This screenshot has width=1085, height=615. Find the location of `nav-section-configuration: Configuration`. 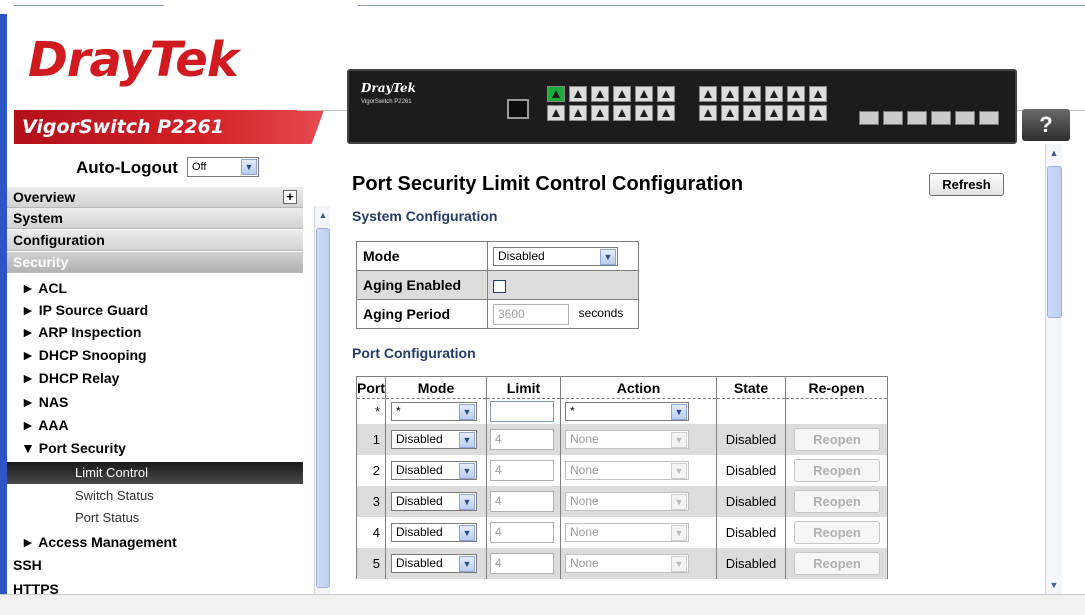

nav-section-configuration: Configuration is located at coordinates (155, 240).